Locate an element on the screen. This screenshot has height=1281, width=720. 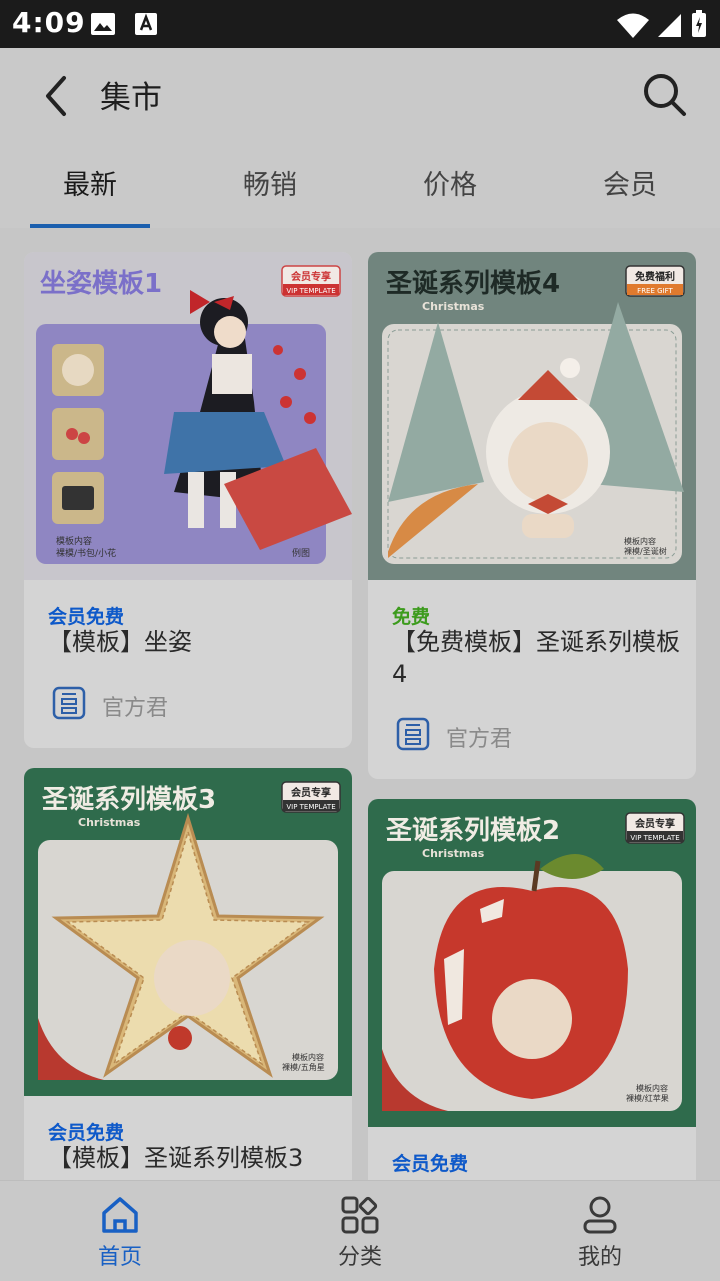
thumb-title: 圣诞系列模板4 is located at coordinates (473, 284).